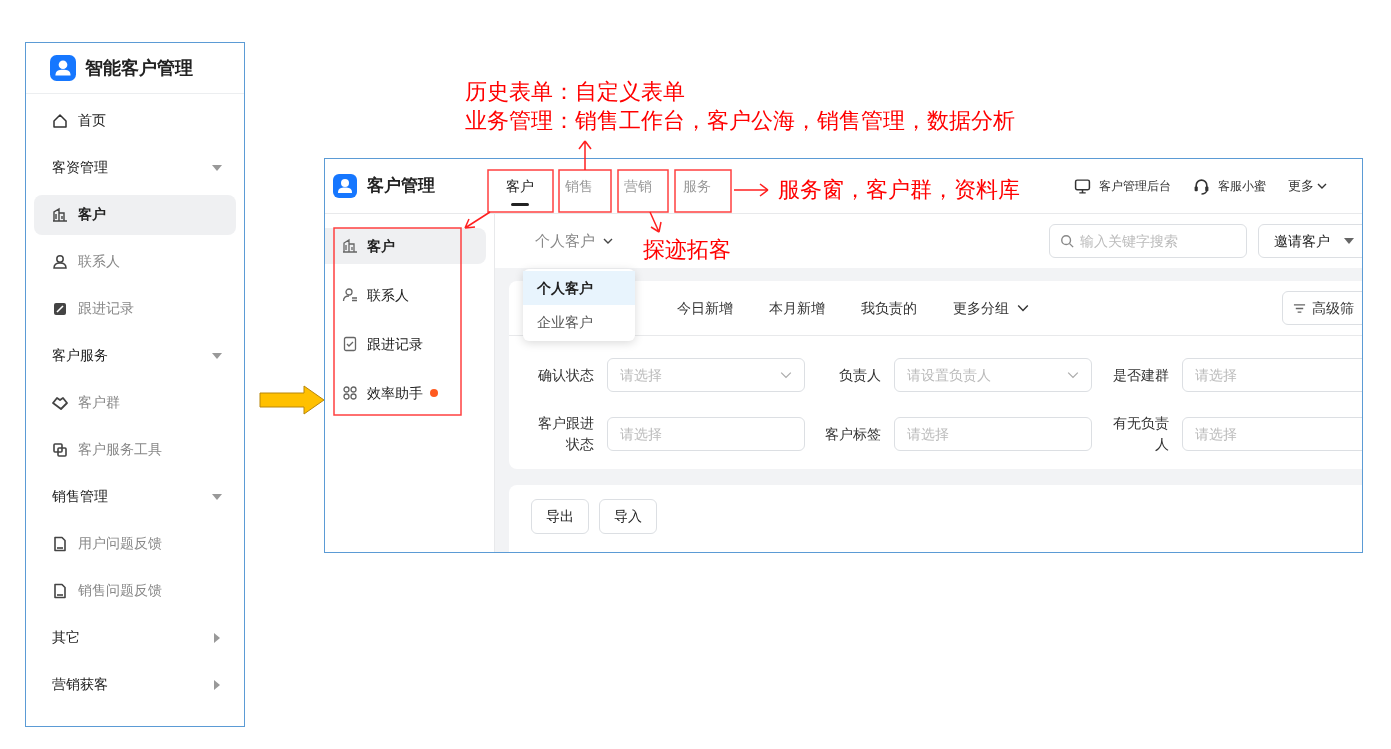 This screenshot has width=1391, height=749. Describe the element at coordinates (135, 590) in the screenshot. I see `menu-item: 销售问题反馈` at that location.